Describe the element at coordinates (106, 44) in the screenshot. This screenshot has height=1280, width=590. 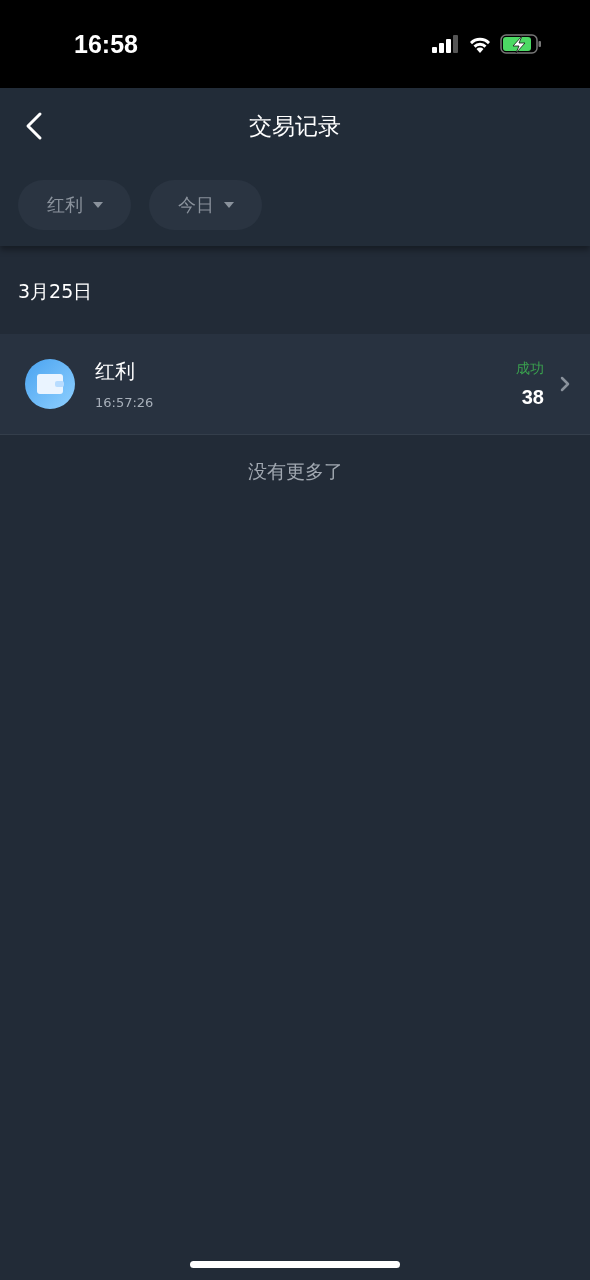
I see `clock: 16:58` at that location.